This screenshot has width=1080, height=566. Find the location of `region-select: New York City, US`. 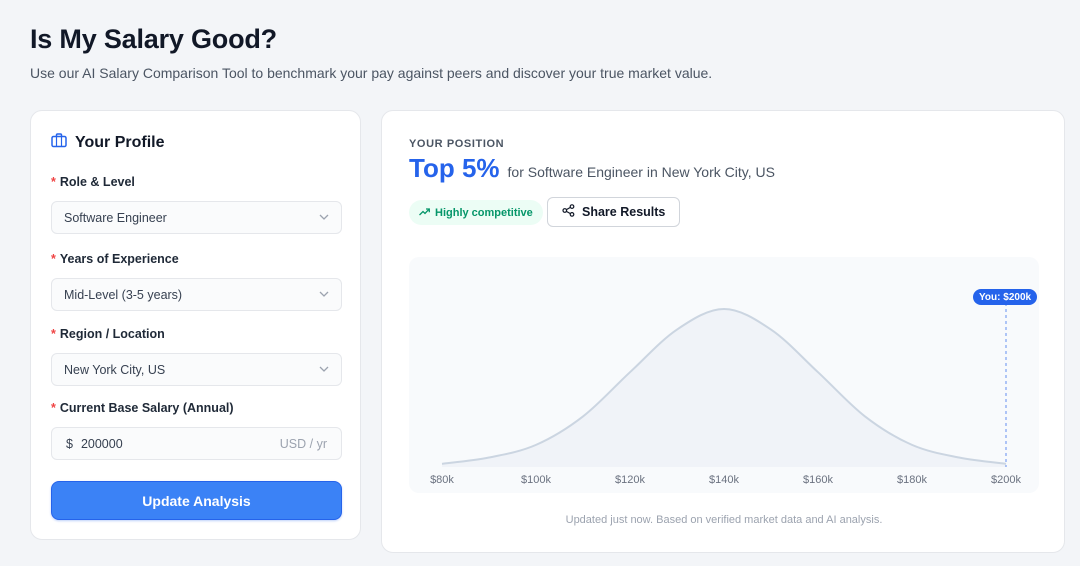

region-select: New York City, US is located at coordinates (196, 369).